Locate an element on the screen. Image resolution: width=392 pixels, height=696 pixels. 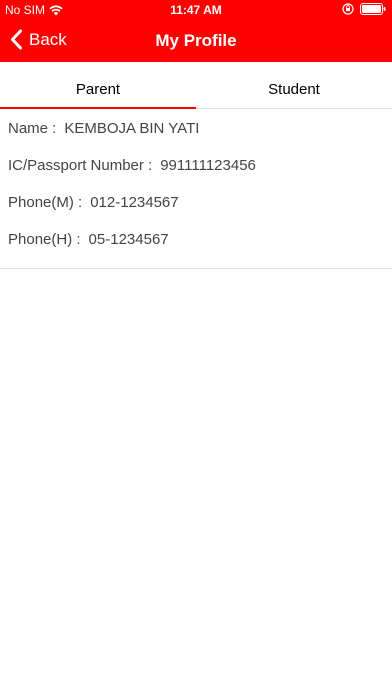
header: No SIM 11:47 AM Back My Profile is located at coordinates (196, 31).